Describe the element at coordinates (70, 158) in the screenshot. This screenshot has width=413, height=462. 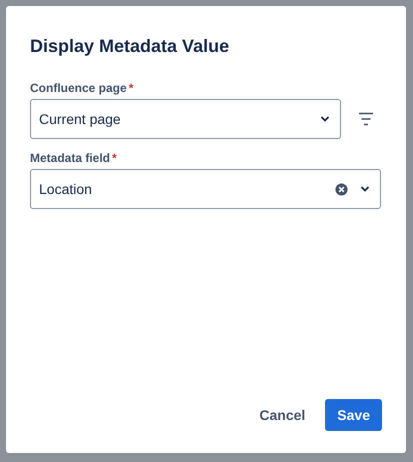
I see `field-label: Metadata field` at that location.